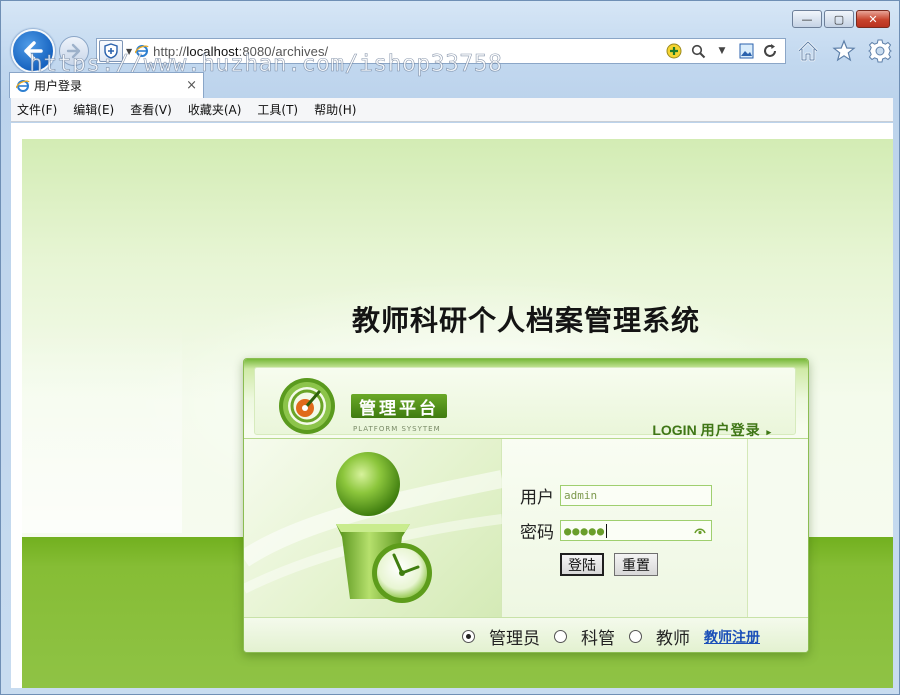 This screenshot has width=900, height=695. What do you see at coordinates (700, 531) in the screenshot?
I see `reveal-password-icon` at bounding box center [700, 531].